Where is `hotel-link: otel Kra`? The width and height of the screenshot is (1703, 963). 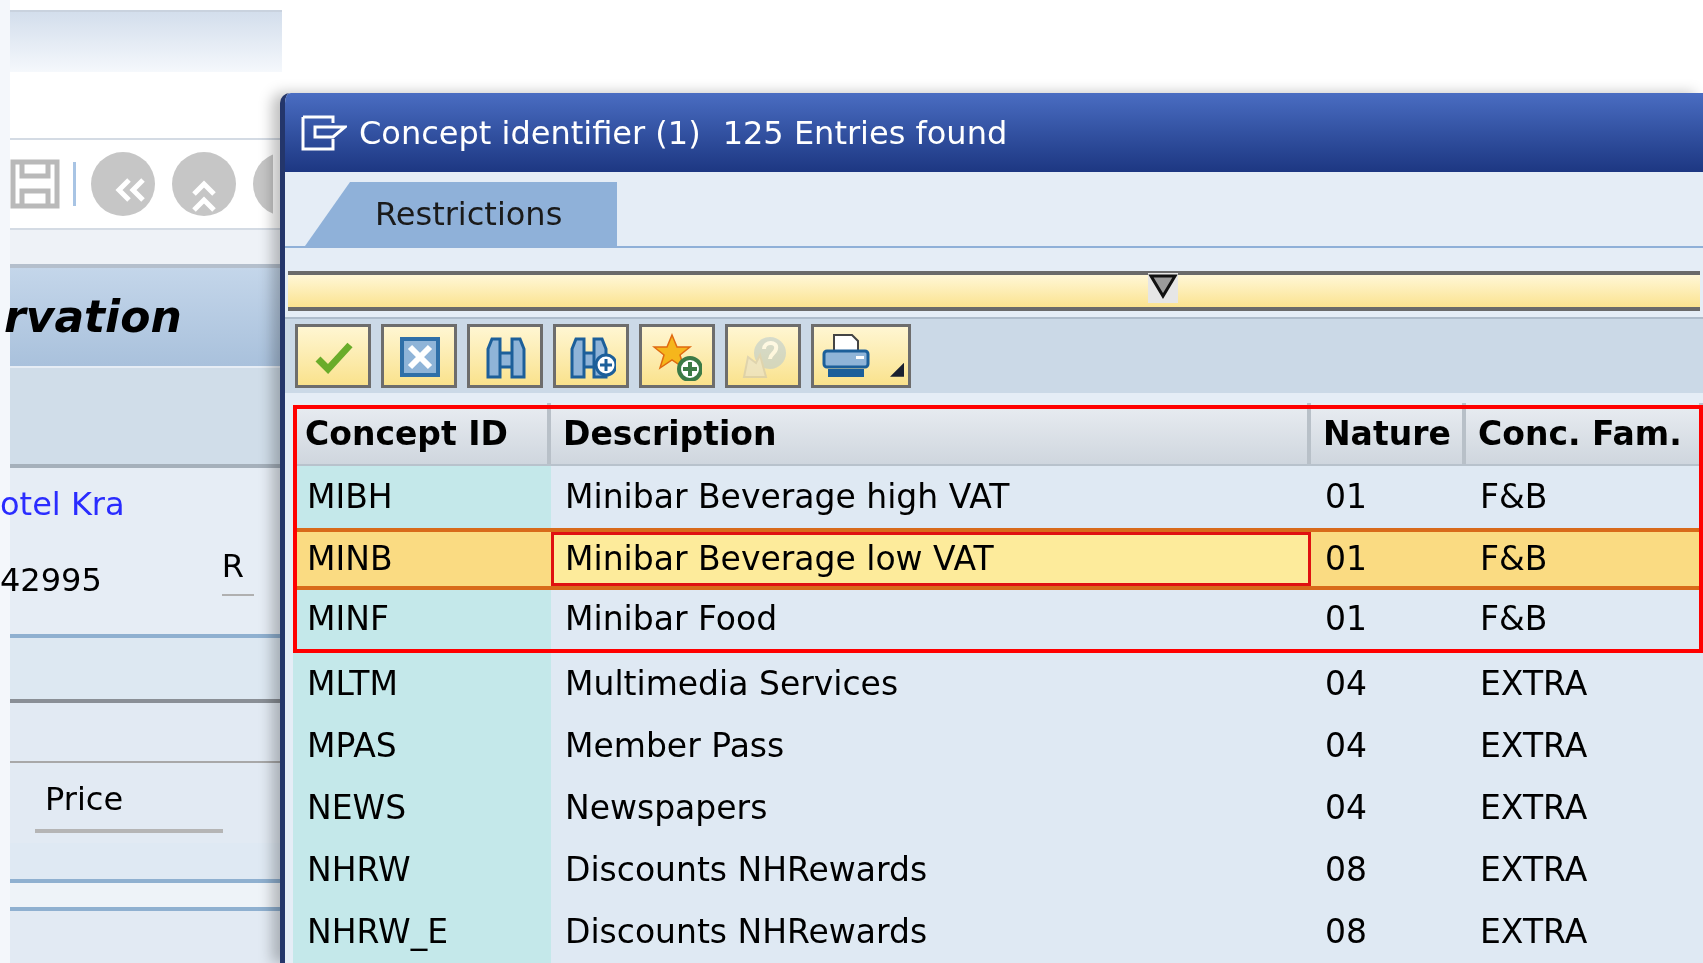
hotel-link: otel Kra is located at coordinates (141, 504).